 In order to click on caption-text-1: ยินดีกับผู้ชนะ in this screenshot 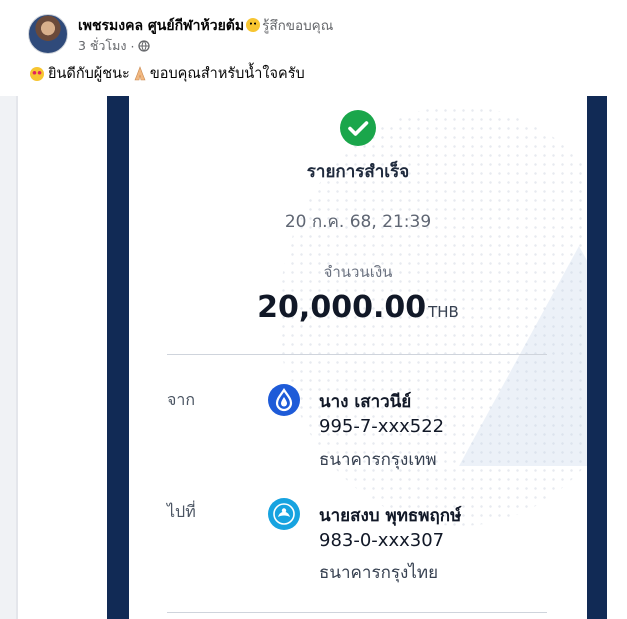, I will do `click(89, 74)`.